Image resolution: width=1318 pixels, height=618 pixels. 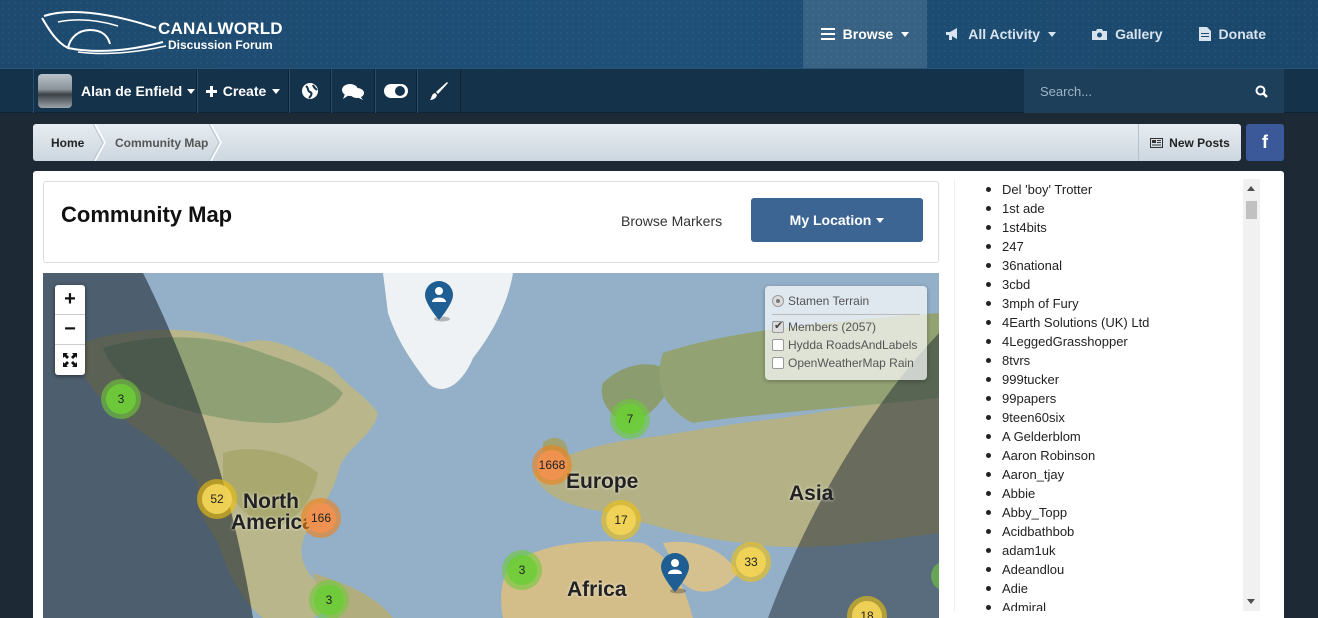 I want to click on nav-donate: Donate, so click(x=1232, y=34).